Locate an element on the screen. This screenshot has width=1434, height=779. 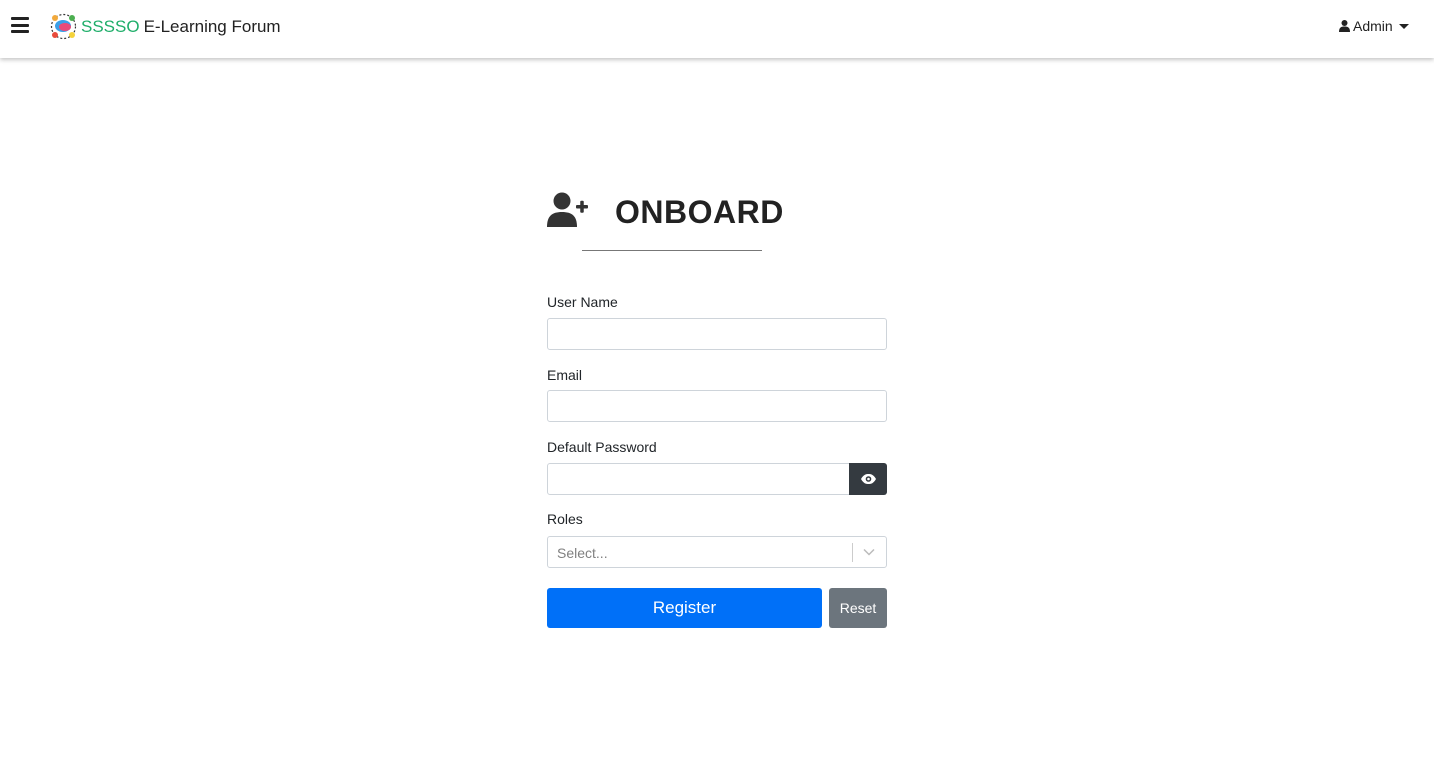
onboard-header: ONBOARD is located at coordinates (665, 211).